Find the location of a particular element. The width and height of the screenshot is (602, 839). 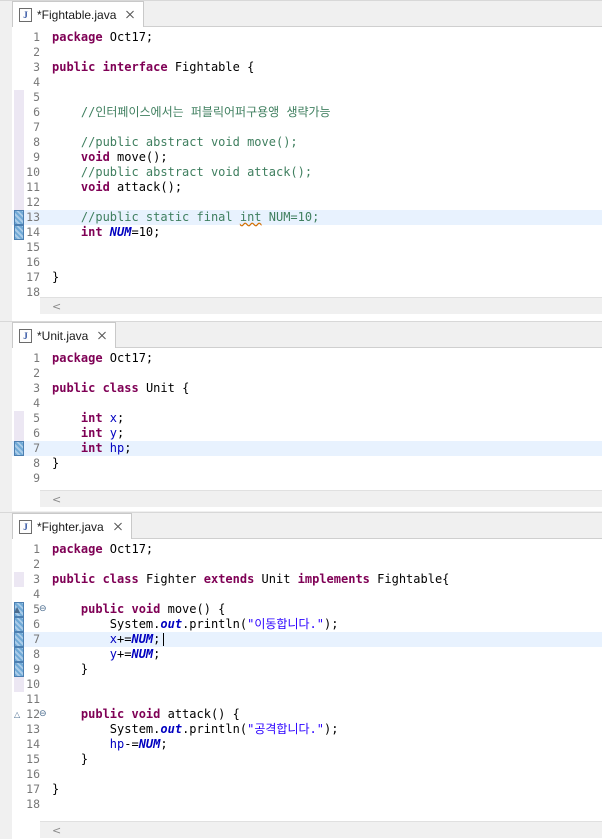

code-text: y+=NUM; is located at coordinates (106, 654).